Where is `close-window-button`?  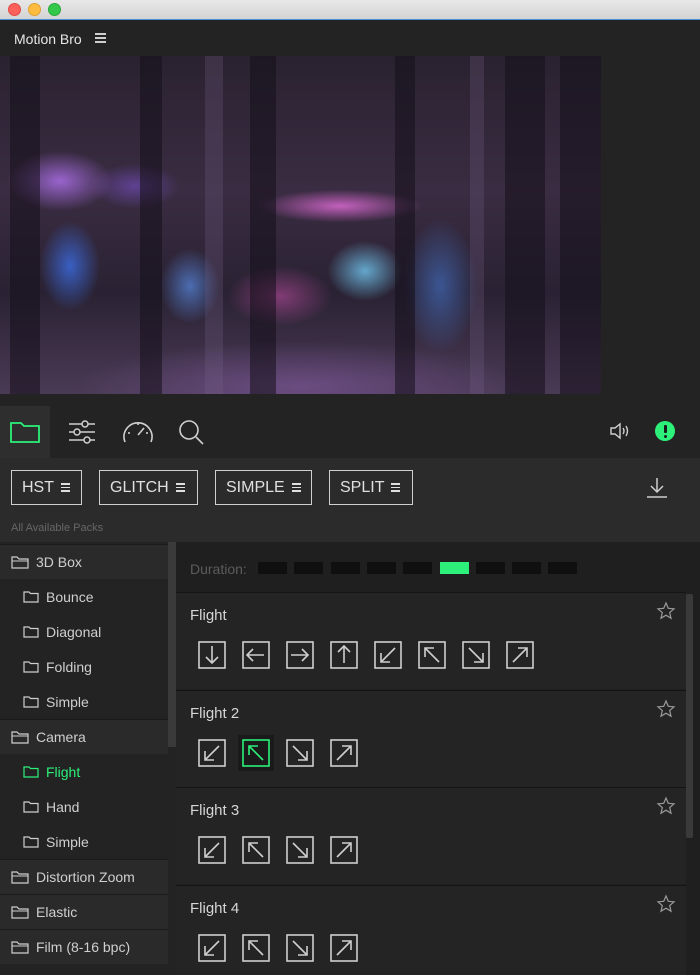
close-window-button is located at coordinates (14, 9).